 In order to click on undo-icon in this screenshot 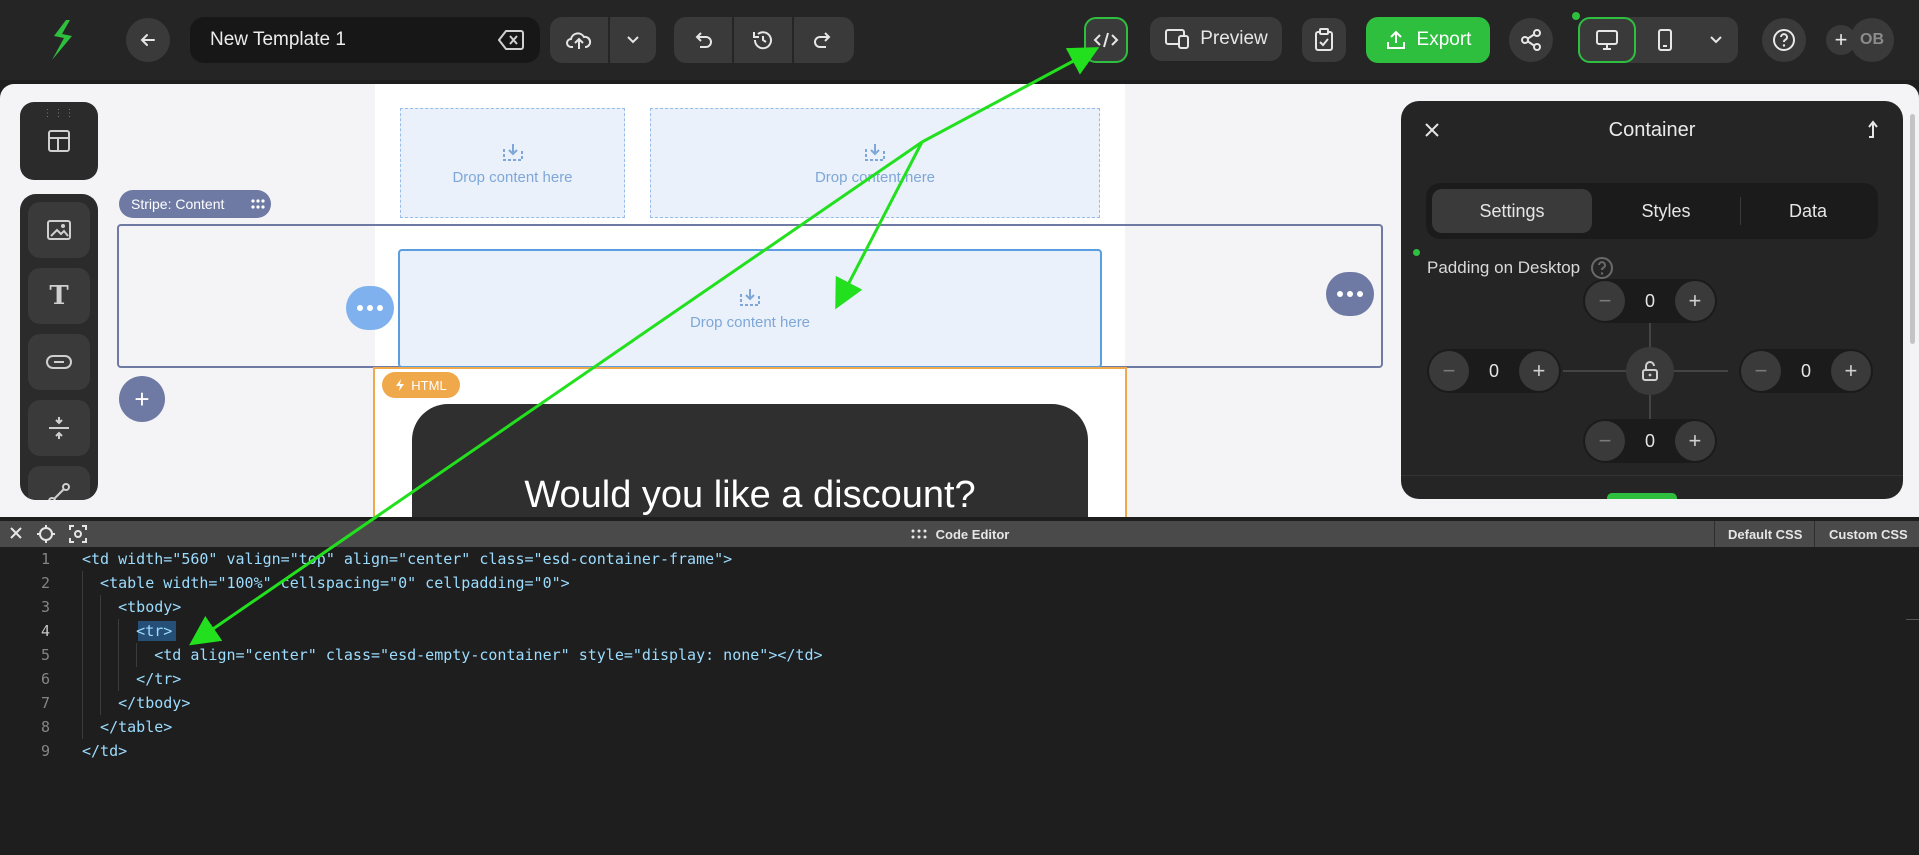, I will do `click(703, 40)`.